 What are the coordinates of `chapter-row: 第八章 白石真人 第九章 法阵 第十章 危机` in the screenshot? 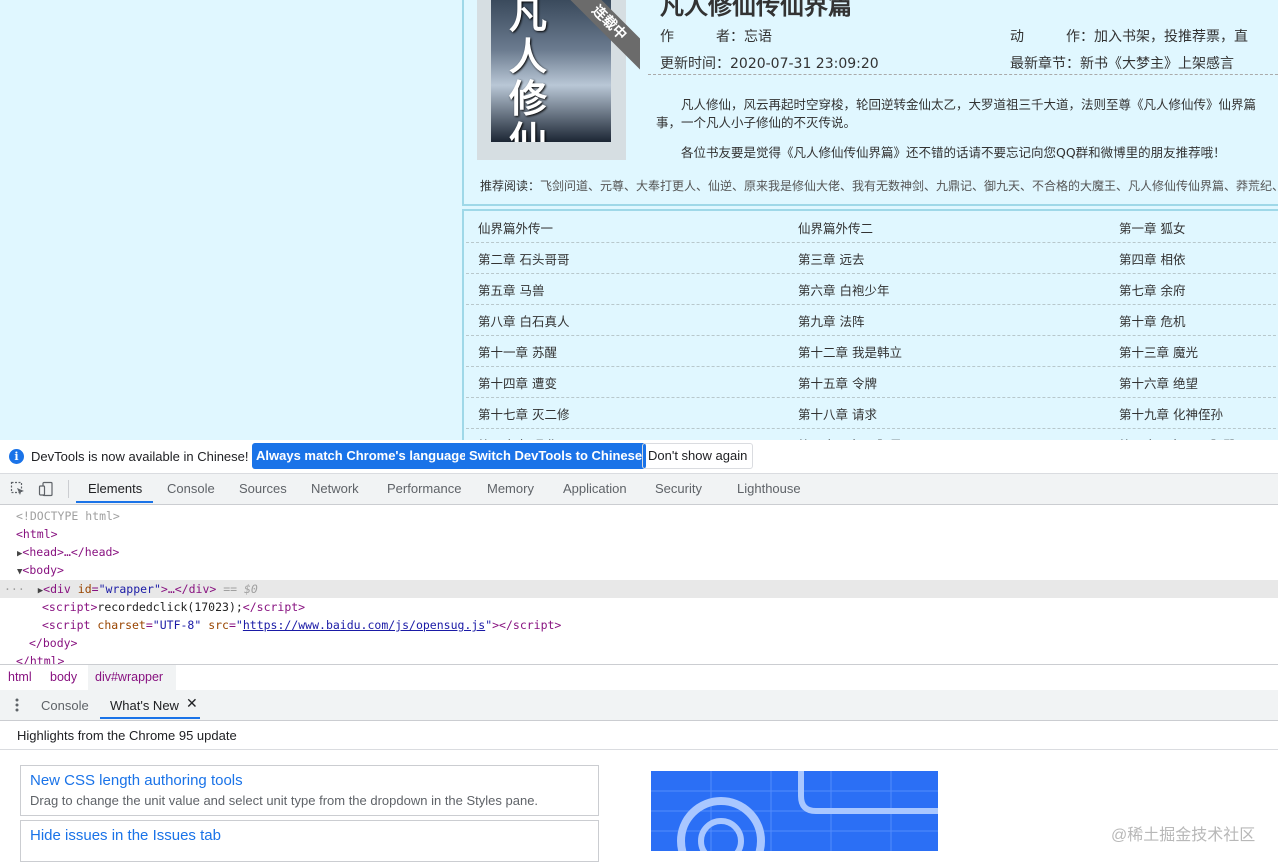 It's located at (872, 320).